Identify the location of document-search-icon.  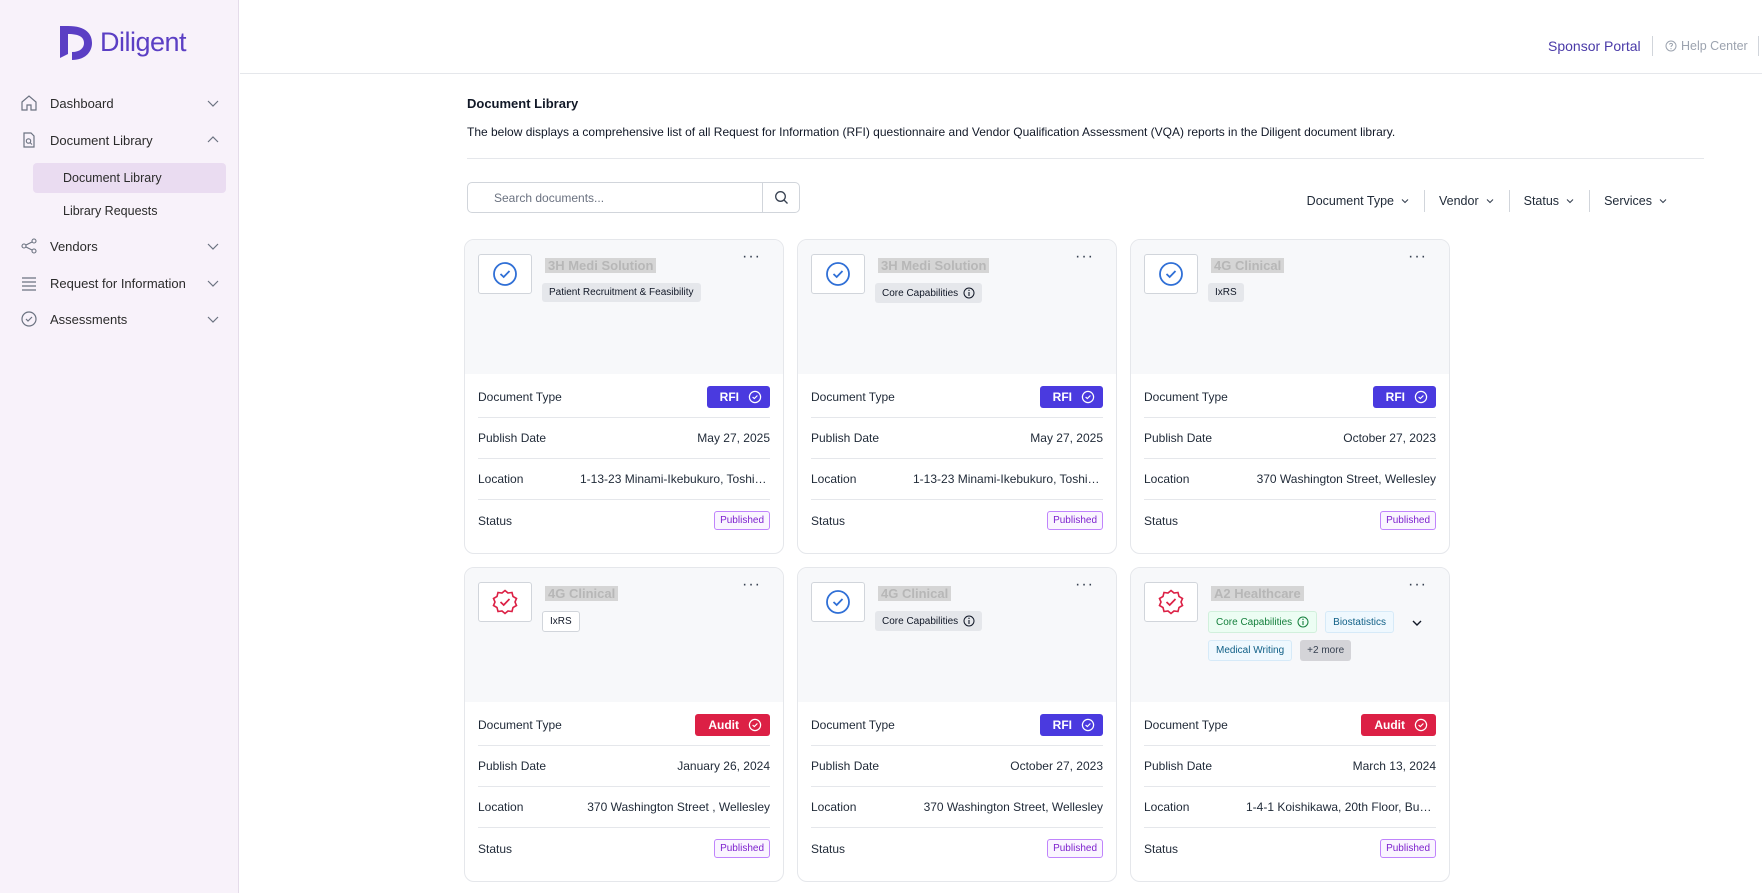
(29, 140).